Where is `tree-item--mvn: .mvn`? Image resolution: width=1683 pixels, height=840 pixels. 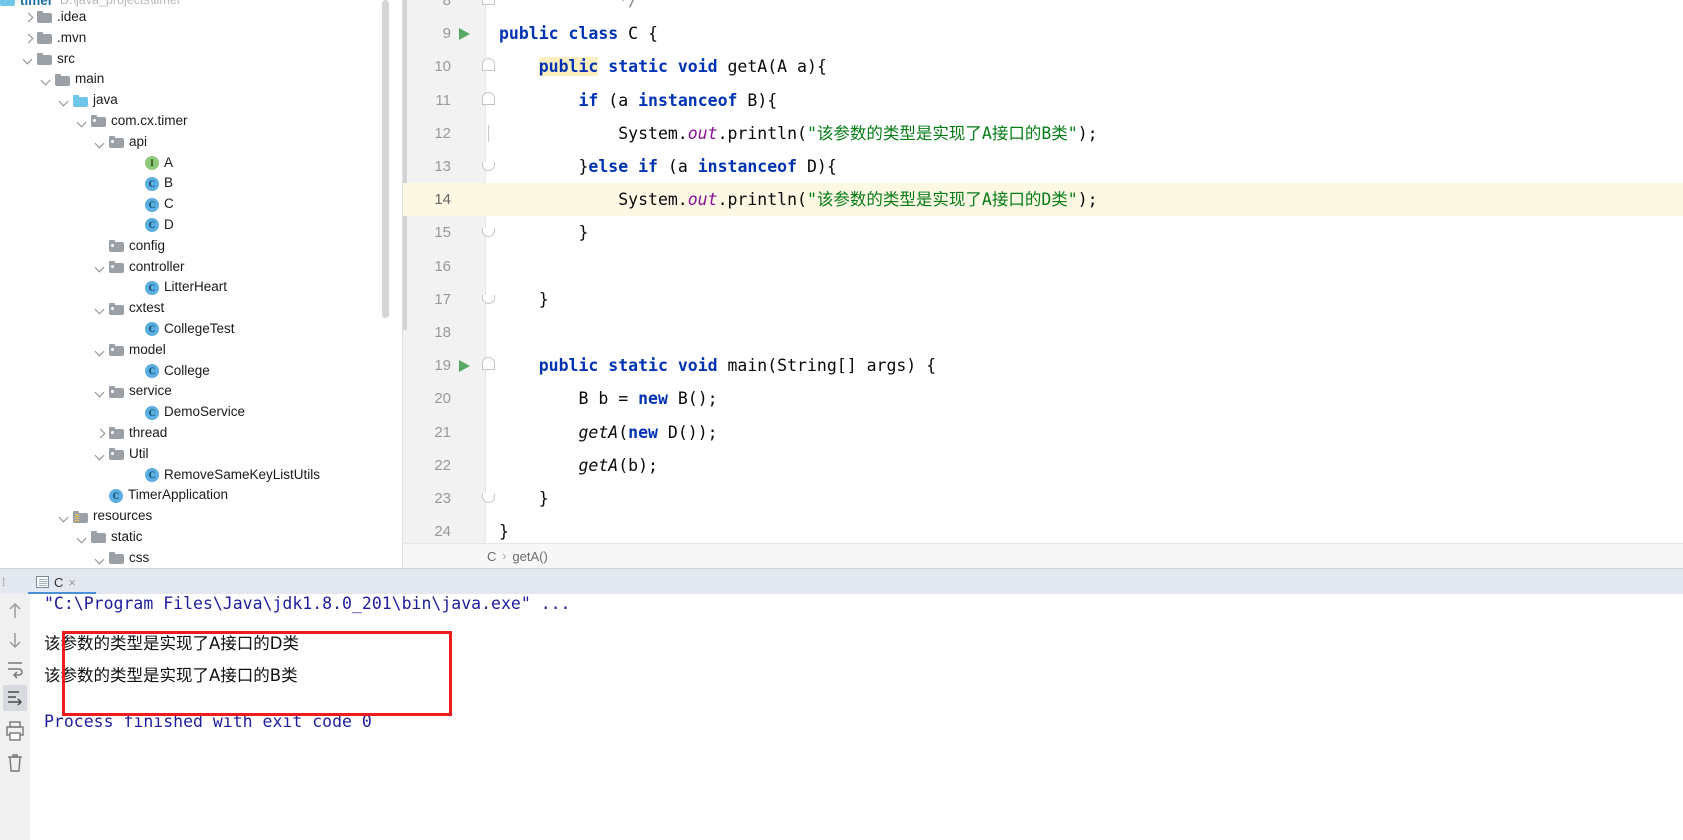 tree-item--mvn: .mvn is located at coordinates (190, 38).